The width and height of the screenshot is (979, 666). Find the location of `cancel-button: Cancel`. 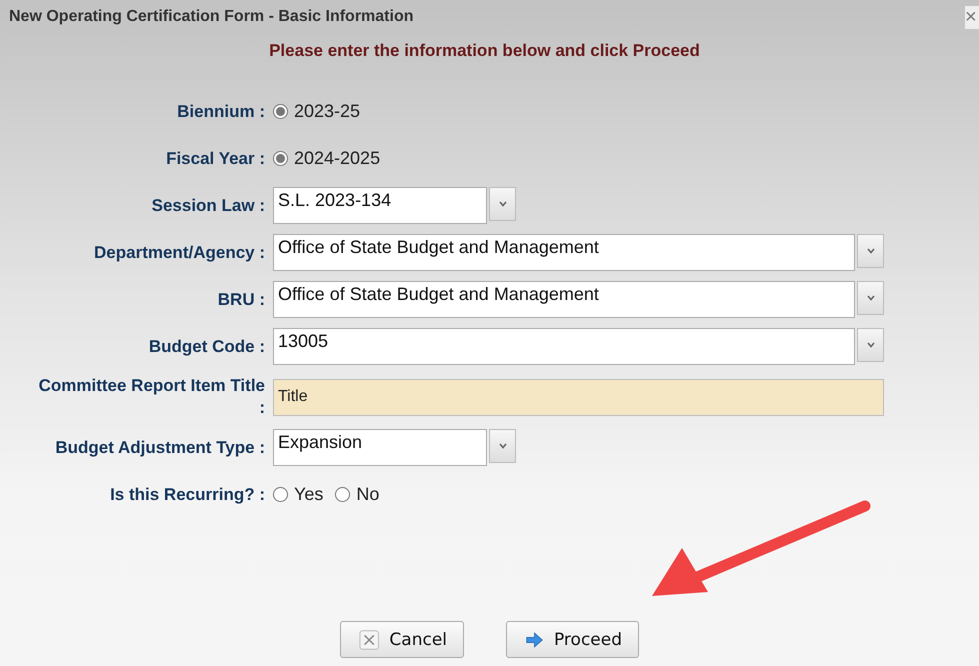

cancel-button: Cancel is located at coordinates (402, 639).